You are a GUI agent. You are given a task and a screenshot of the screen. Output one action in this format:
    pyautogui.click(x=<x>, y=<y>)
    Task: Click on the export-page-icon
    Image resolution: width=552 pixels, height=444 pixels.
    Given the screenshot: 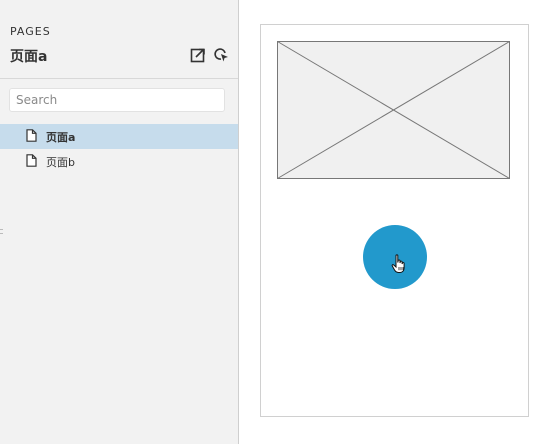 What is the action you would take?
    pyautogui.click(x=198, y=55)
    